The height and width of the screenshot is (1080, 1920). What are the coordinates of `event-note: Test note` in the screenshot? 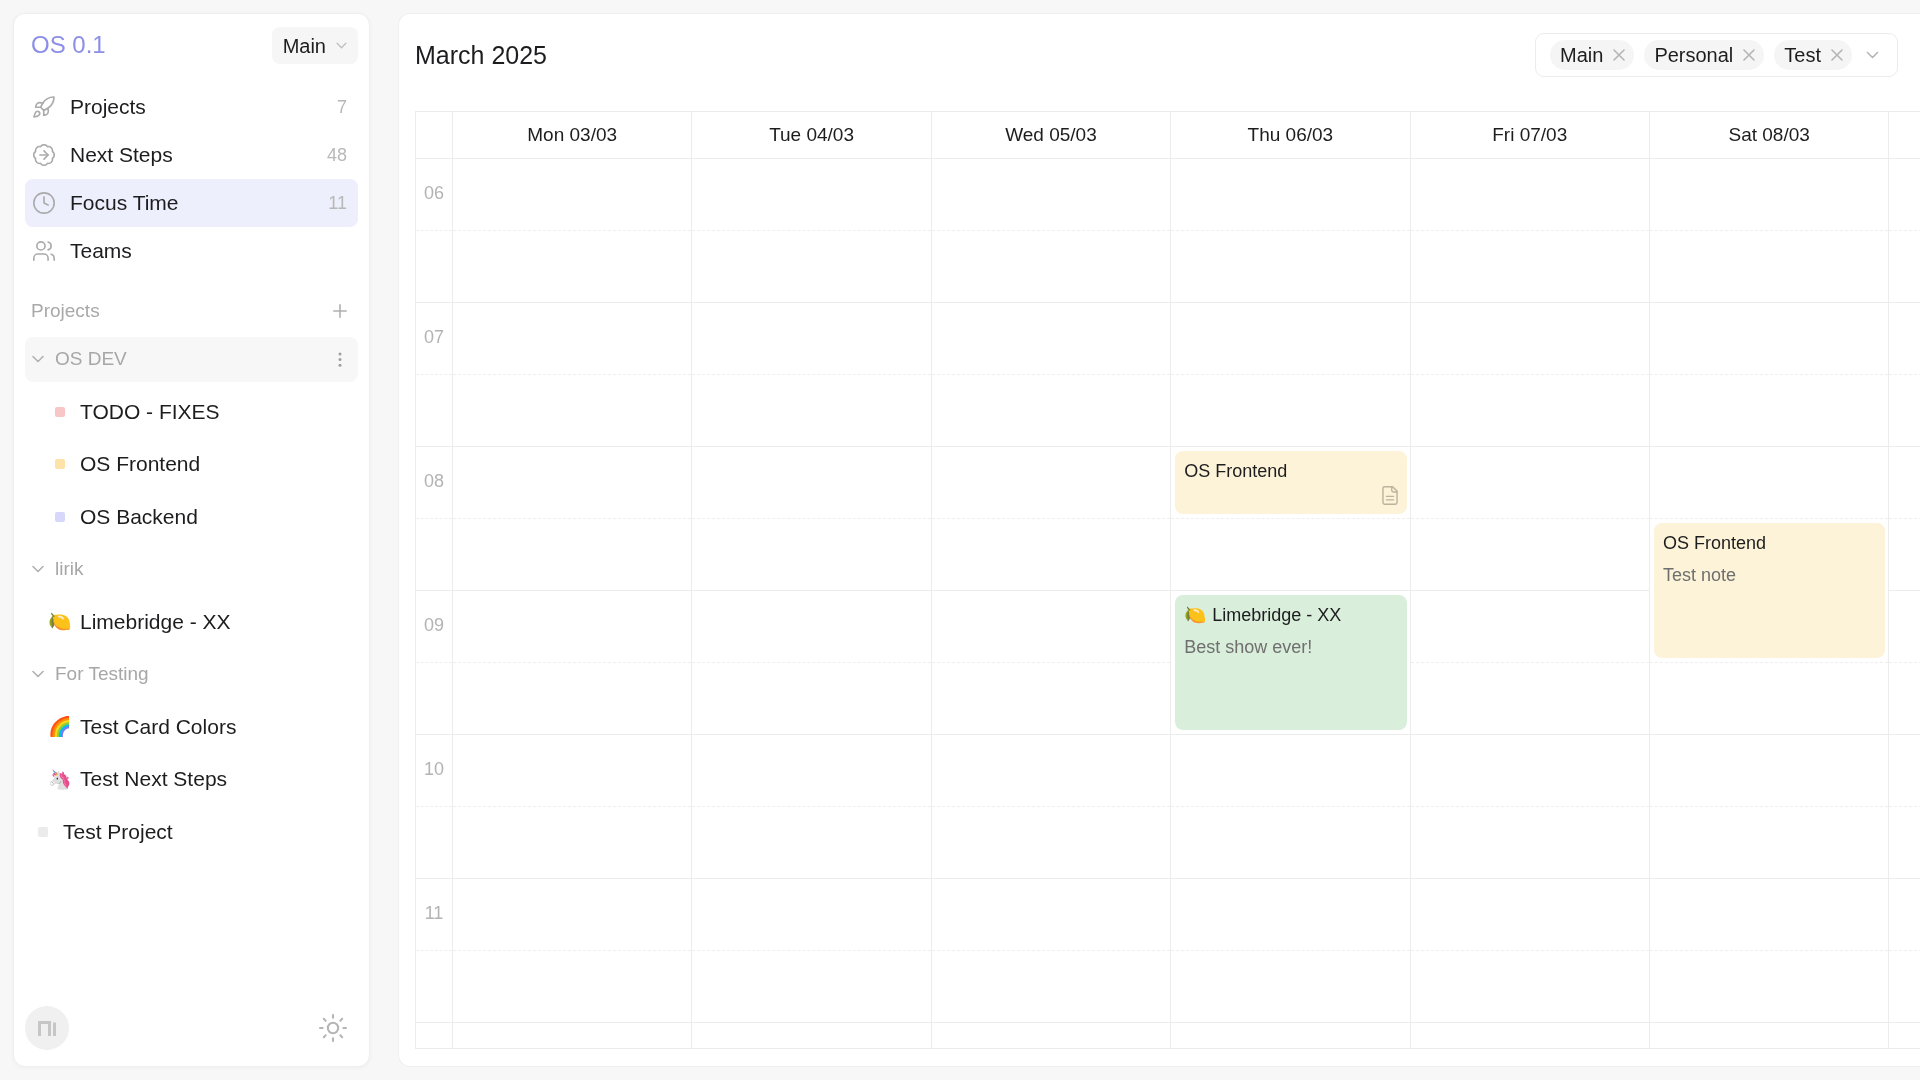 It's located at (1699, 575).